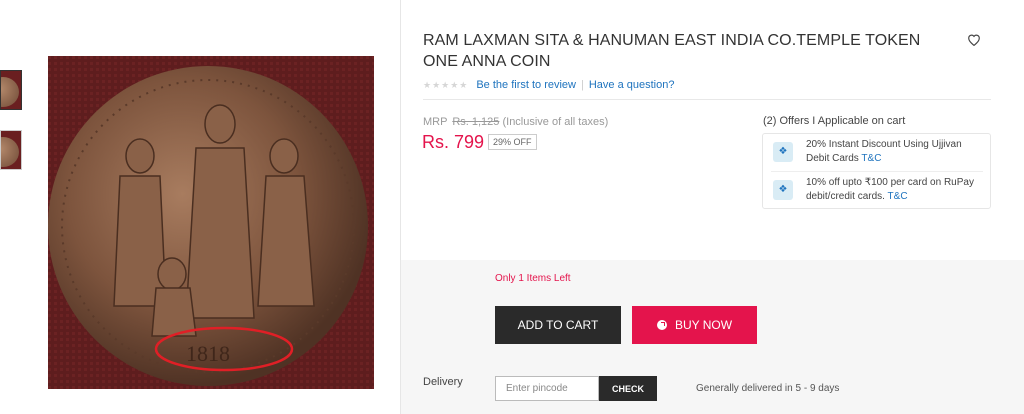  I want to click on offer-divider, so click(877, 171).